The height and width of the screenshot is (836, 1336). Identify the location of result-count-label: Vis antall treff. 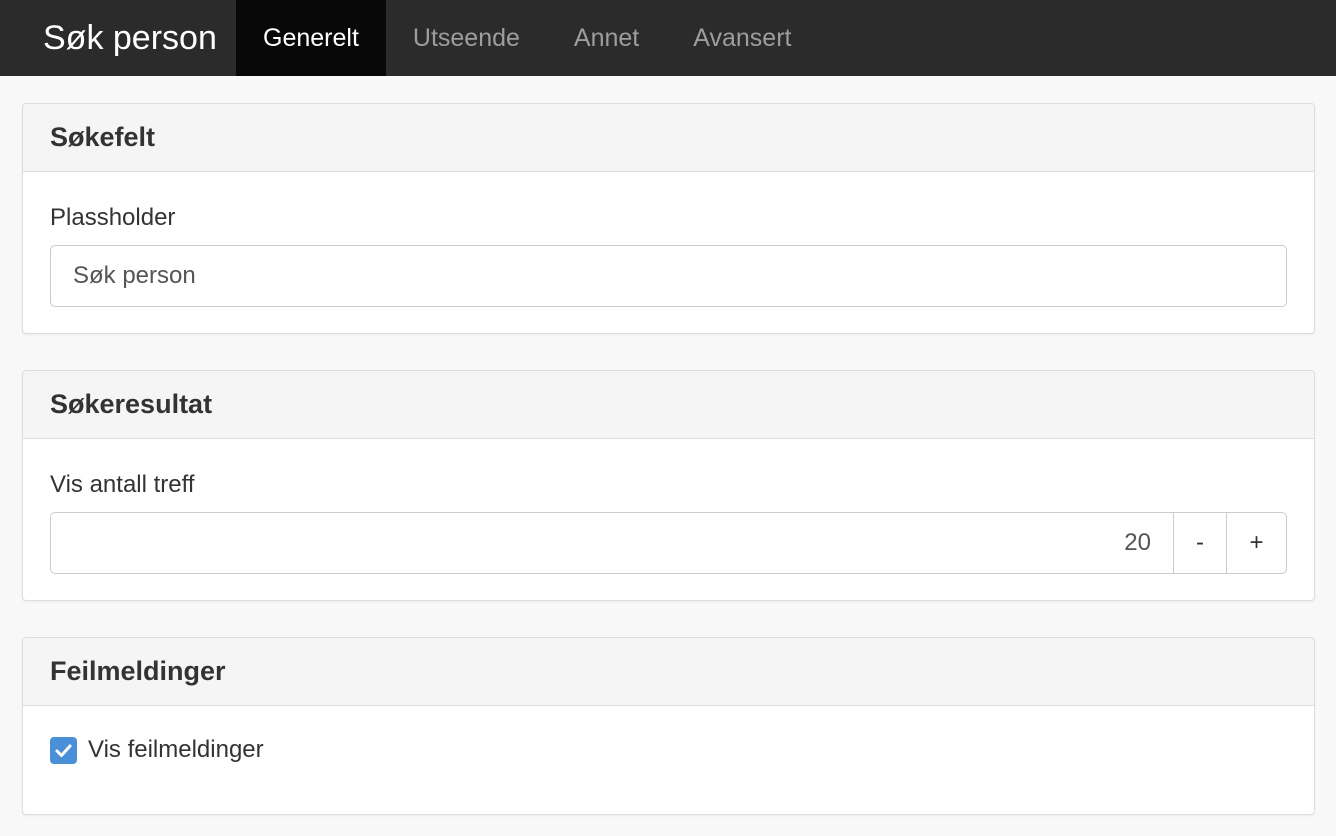
(122, 484).